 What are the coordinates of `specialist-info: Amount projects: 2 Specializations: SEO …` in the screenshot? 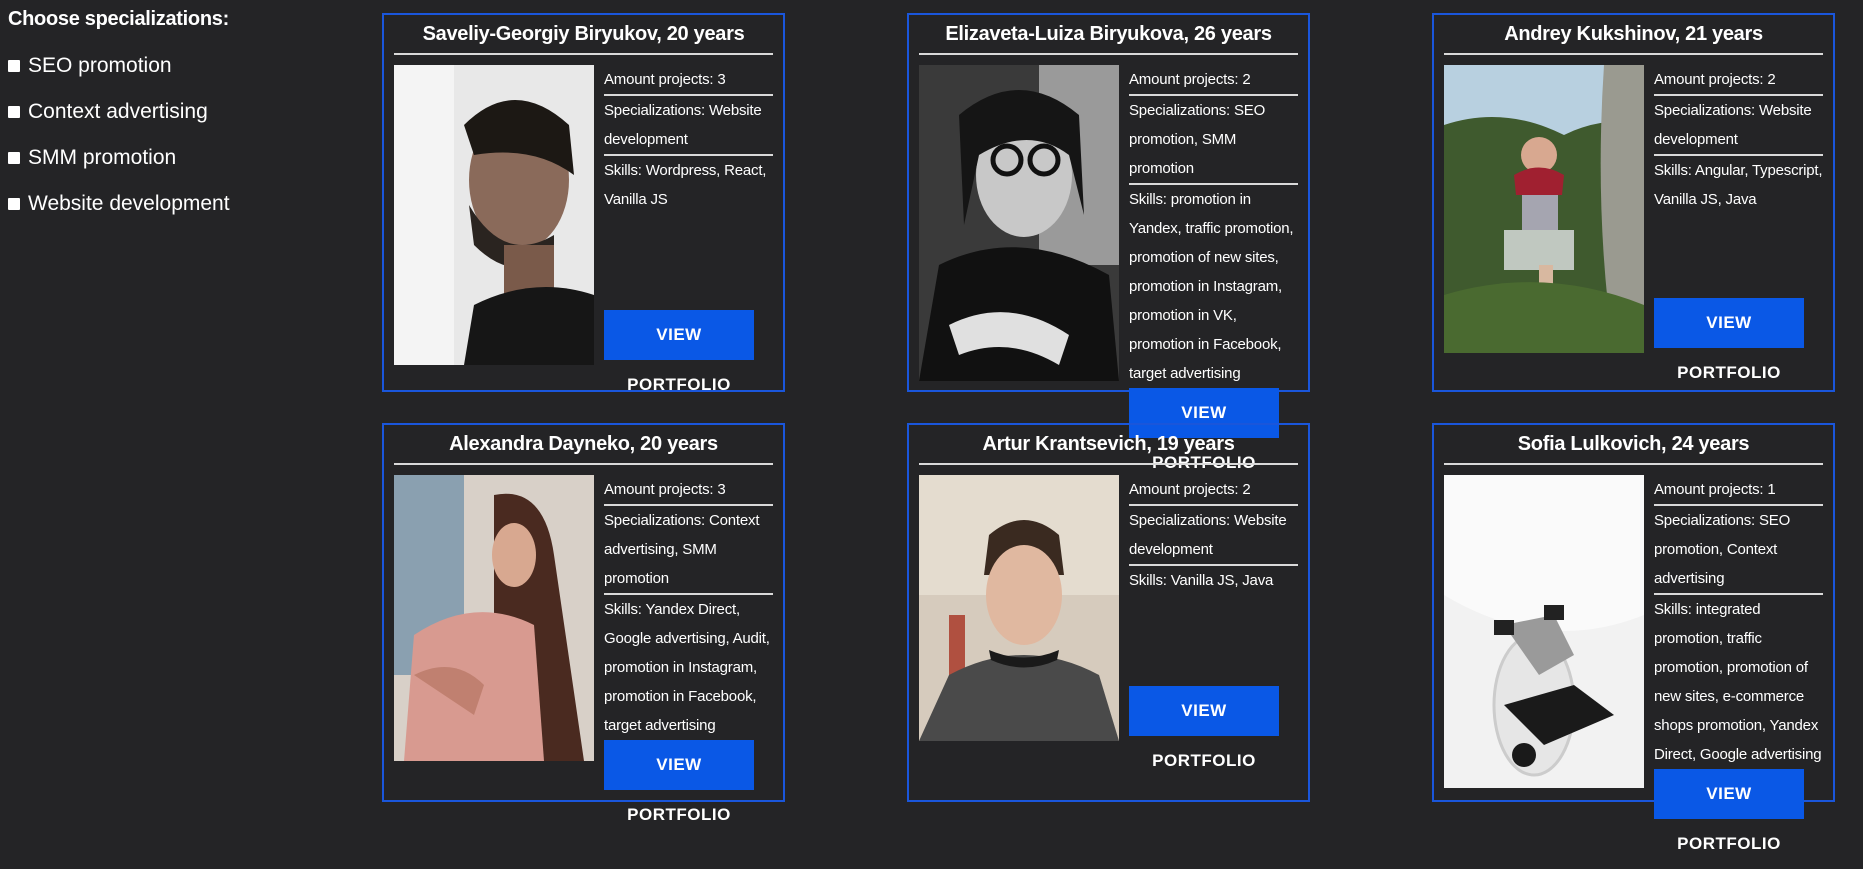 It's located at (1208, 268).